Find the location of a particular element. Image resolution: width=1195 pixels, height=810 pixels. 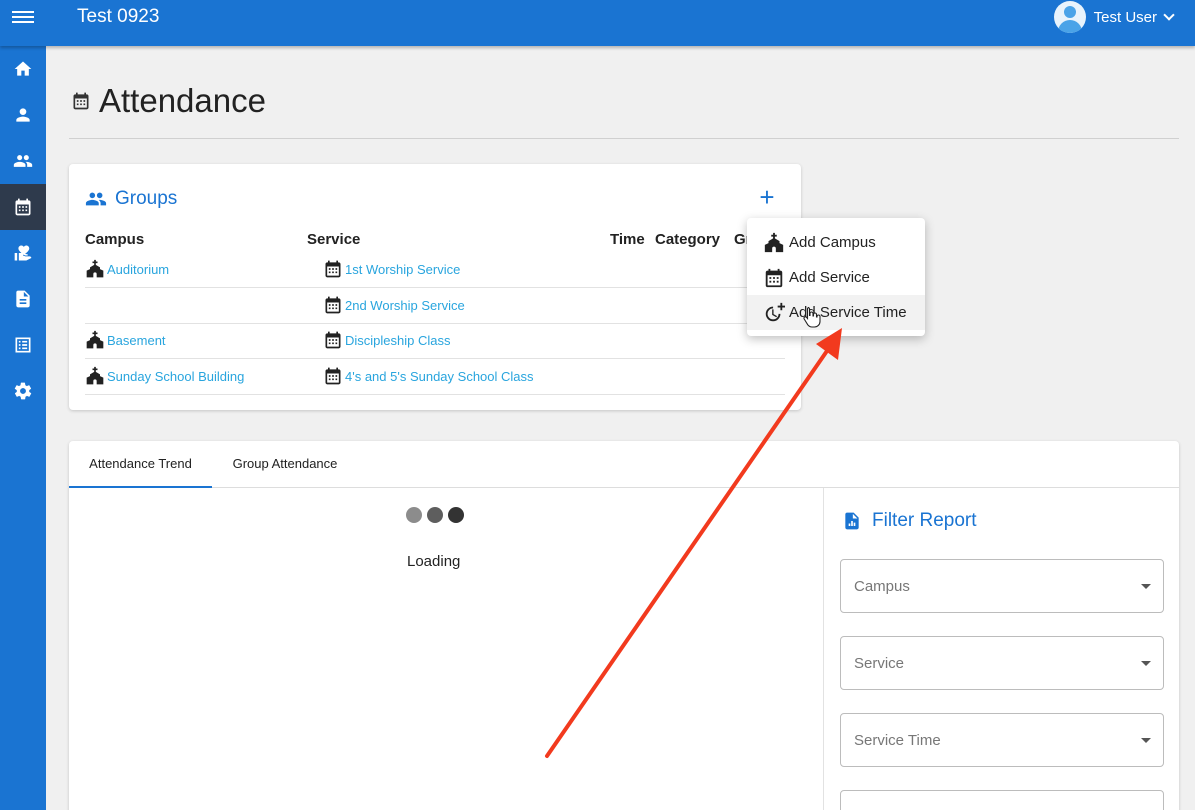

home-icon is located at coordinates (23, 68).